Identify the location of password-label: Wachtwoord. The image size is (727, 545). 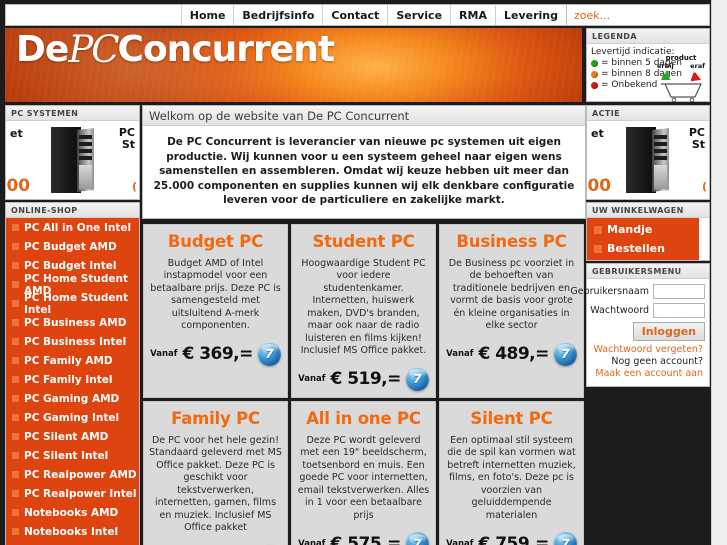
(619, 310).